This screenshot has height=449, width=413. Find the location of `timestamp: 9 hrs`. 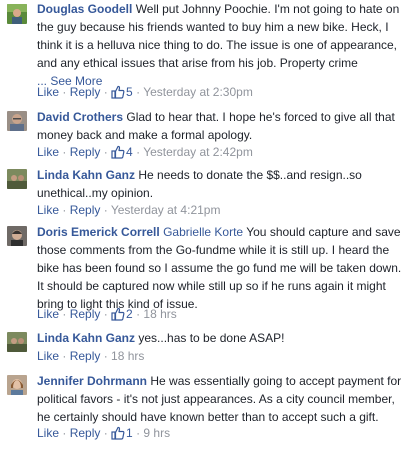

timestamp: 9 hrs is located at coordinates (156, 433).